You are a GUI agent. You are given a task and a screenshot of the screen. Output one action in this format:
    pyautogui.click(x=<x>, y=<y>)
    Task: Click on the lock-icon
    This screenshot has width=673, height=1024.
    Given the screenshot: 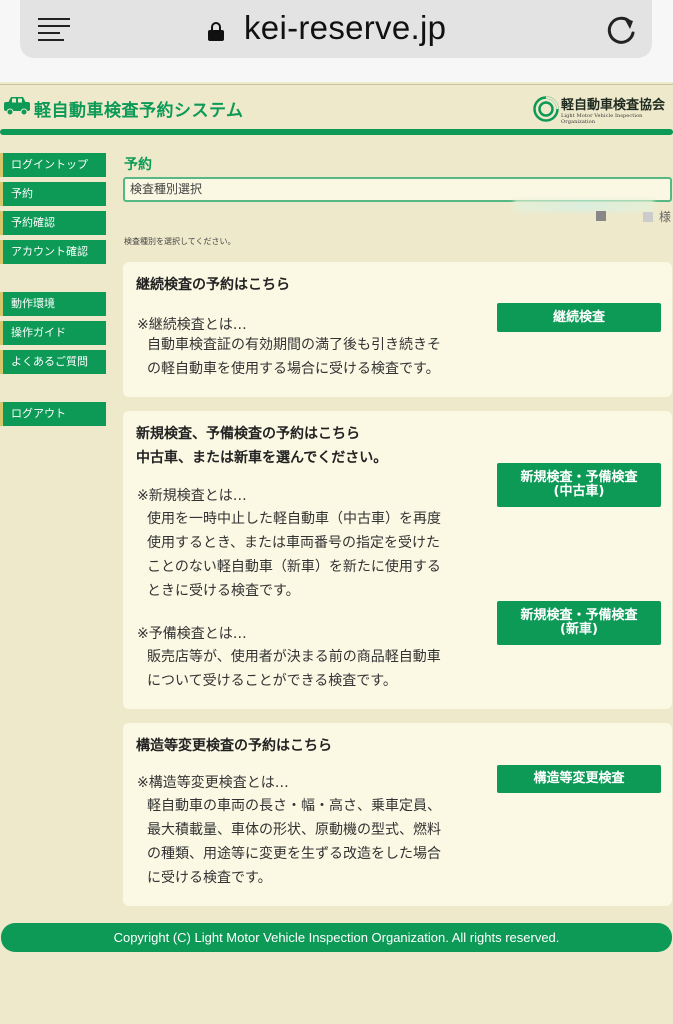 What is the action you would take?
    pyautogui.click(x=216, y=31)
    